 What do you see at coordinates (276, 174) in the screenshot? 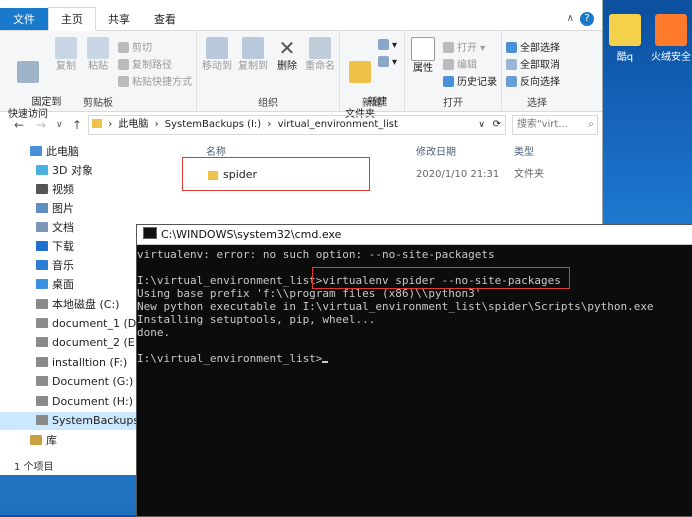
I see `highlight-box-folder` at bounding box center [276, 174].